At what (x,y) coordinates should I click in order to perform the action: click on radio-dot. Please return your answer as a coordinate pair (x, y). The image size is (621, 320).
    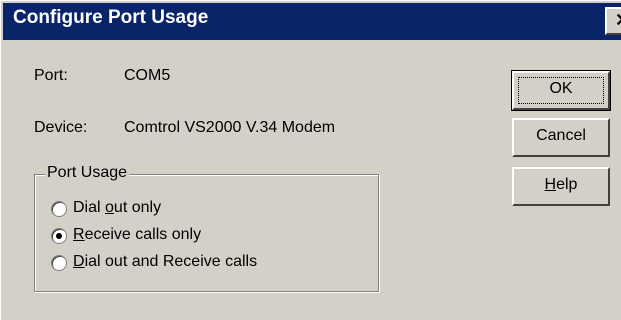
    Looking at the image, I should click on (59, 236).